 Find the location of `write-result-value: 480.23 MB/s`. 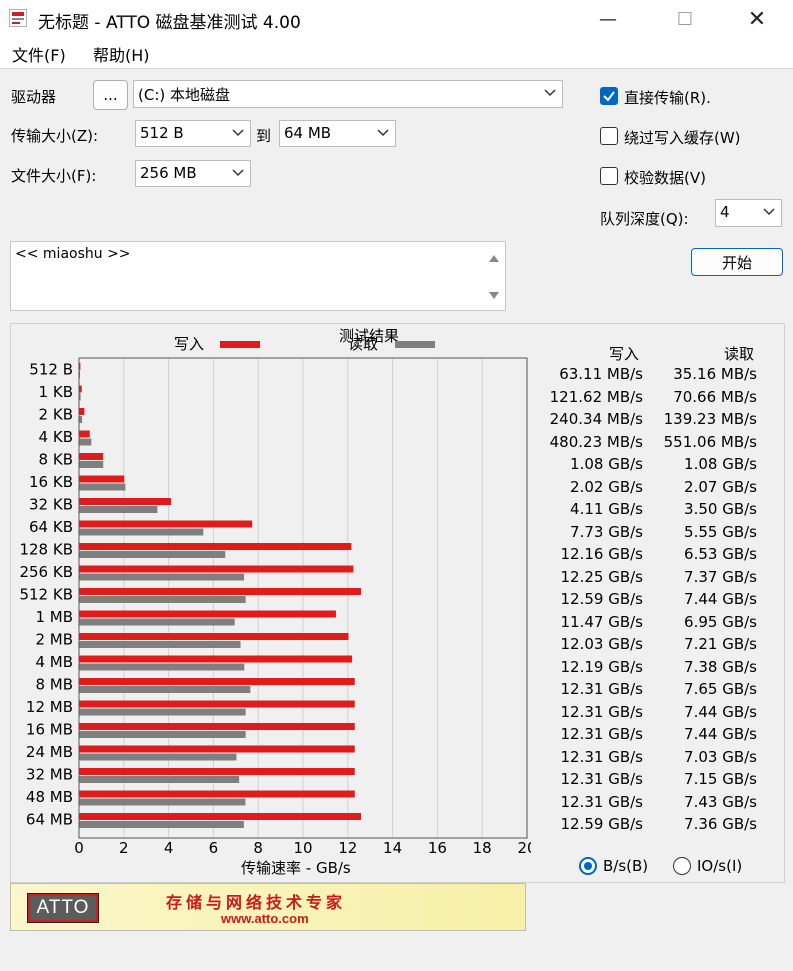

write-result-value: 480.23 MB/s is located at coordinates (596, 441).